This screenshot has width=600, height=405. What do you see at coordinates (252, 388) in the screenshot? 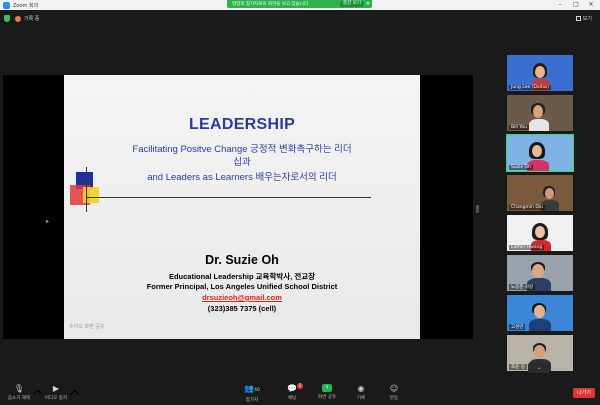
I see `participants-icon: 👥40` at bounding box center [252, 388].